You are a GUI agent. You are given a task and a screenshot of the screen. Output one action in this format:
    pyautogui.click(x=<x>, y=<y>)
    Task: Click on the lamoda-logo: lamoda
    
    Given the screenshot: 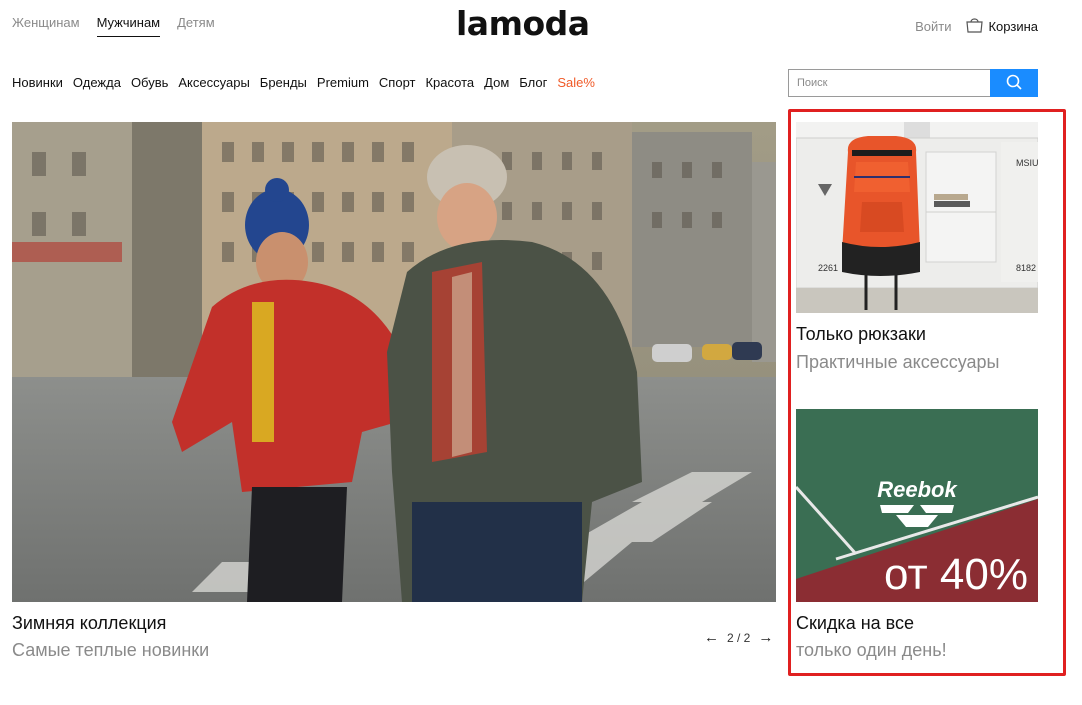 What is the action you would take?
    pyautogui.click(x=523, y=23)
    